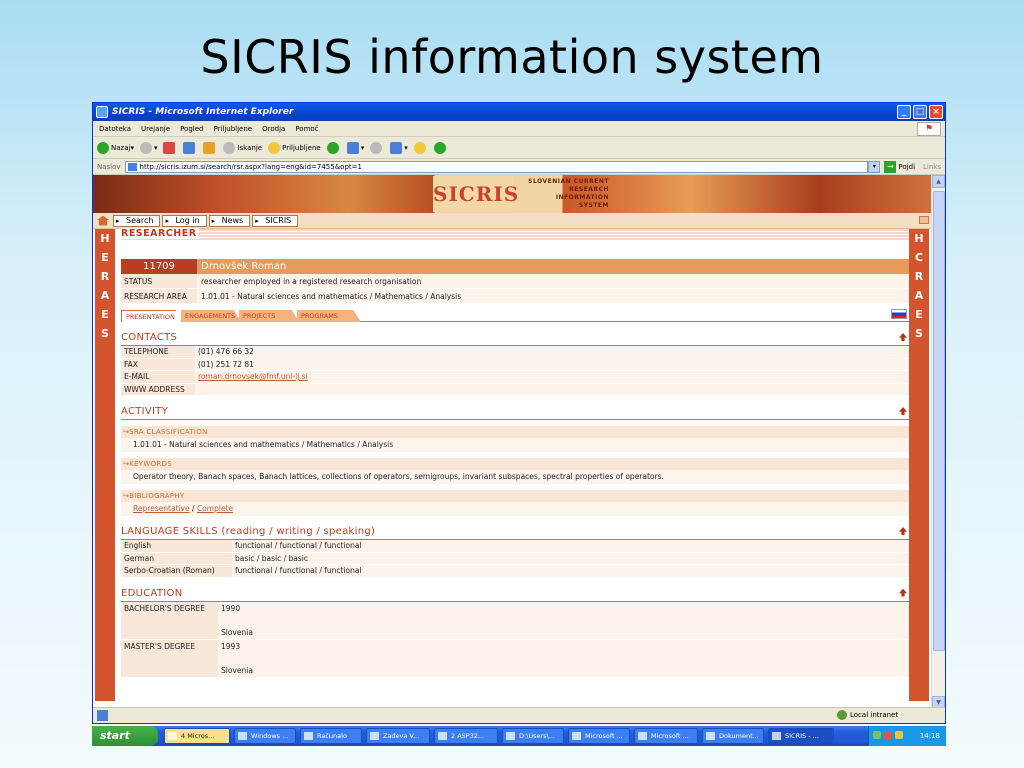  Describe the element at coordinates (515, 558) in the screenshot. I see `language-row: German basic / basic / basic` at that location.